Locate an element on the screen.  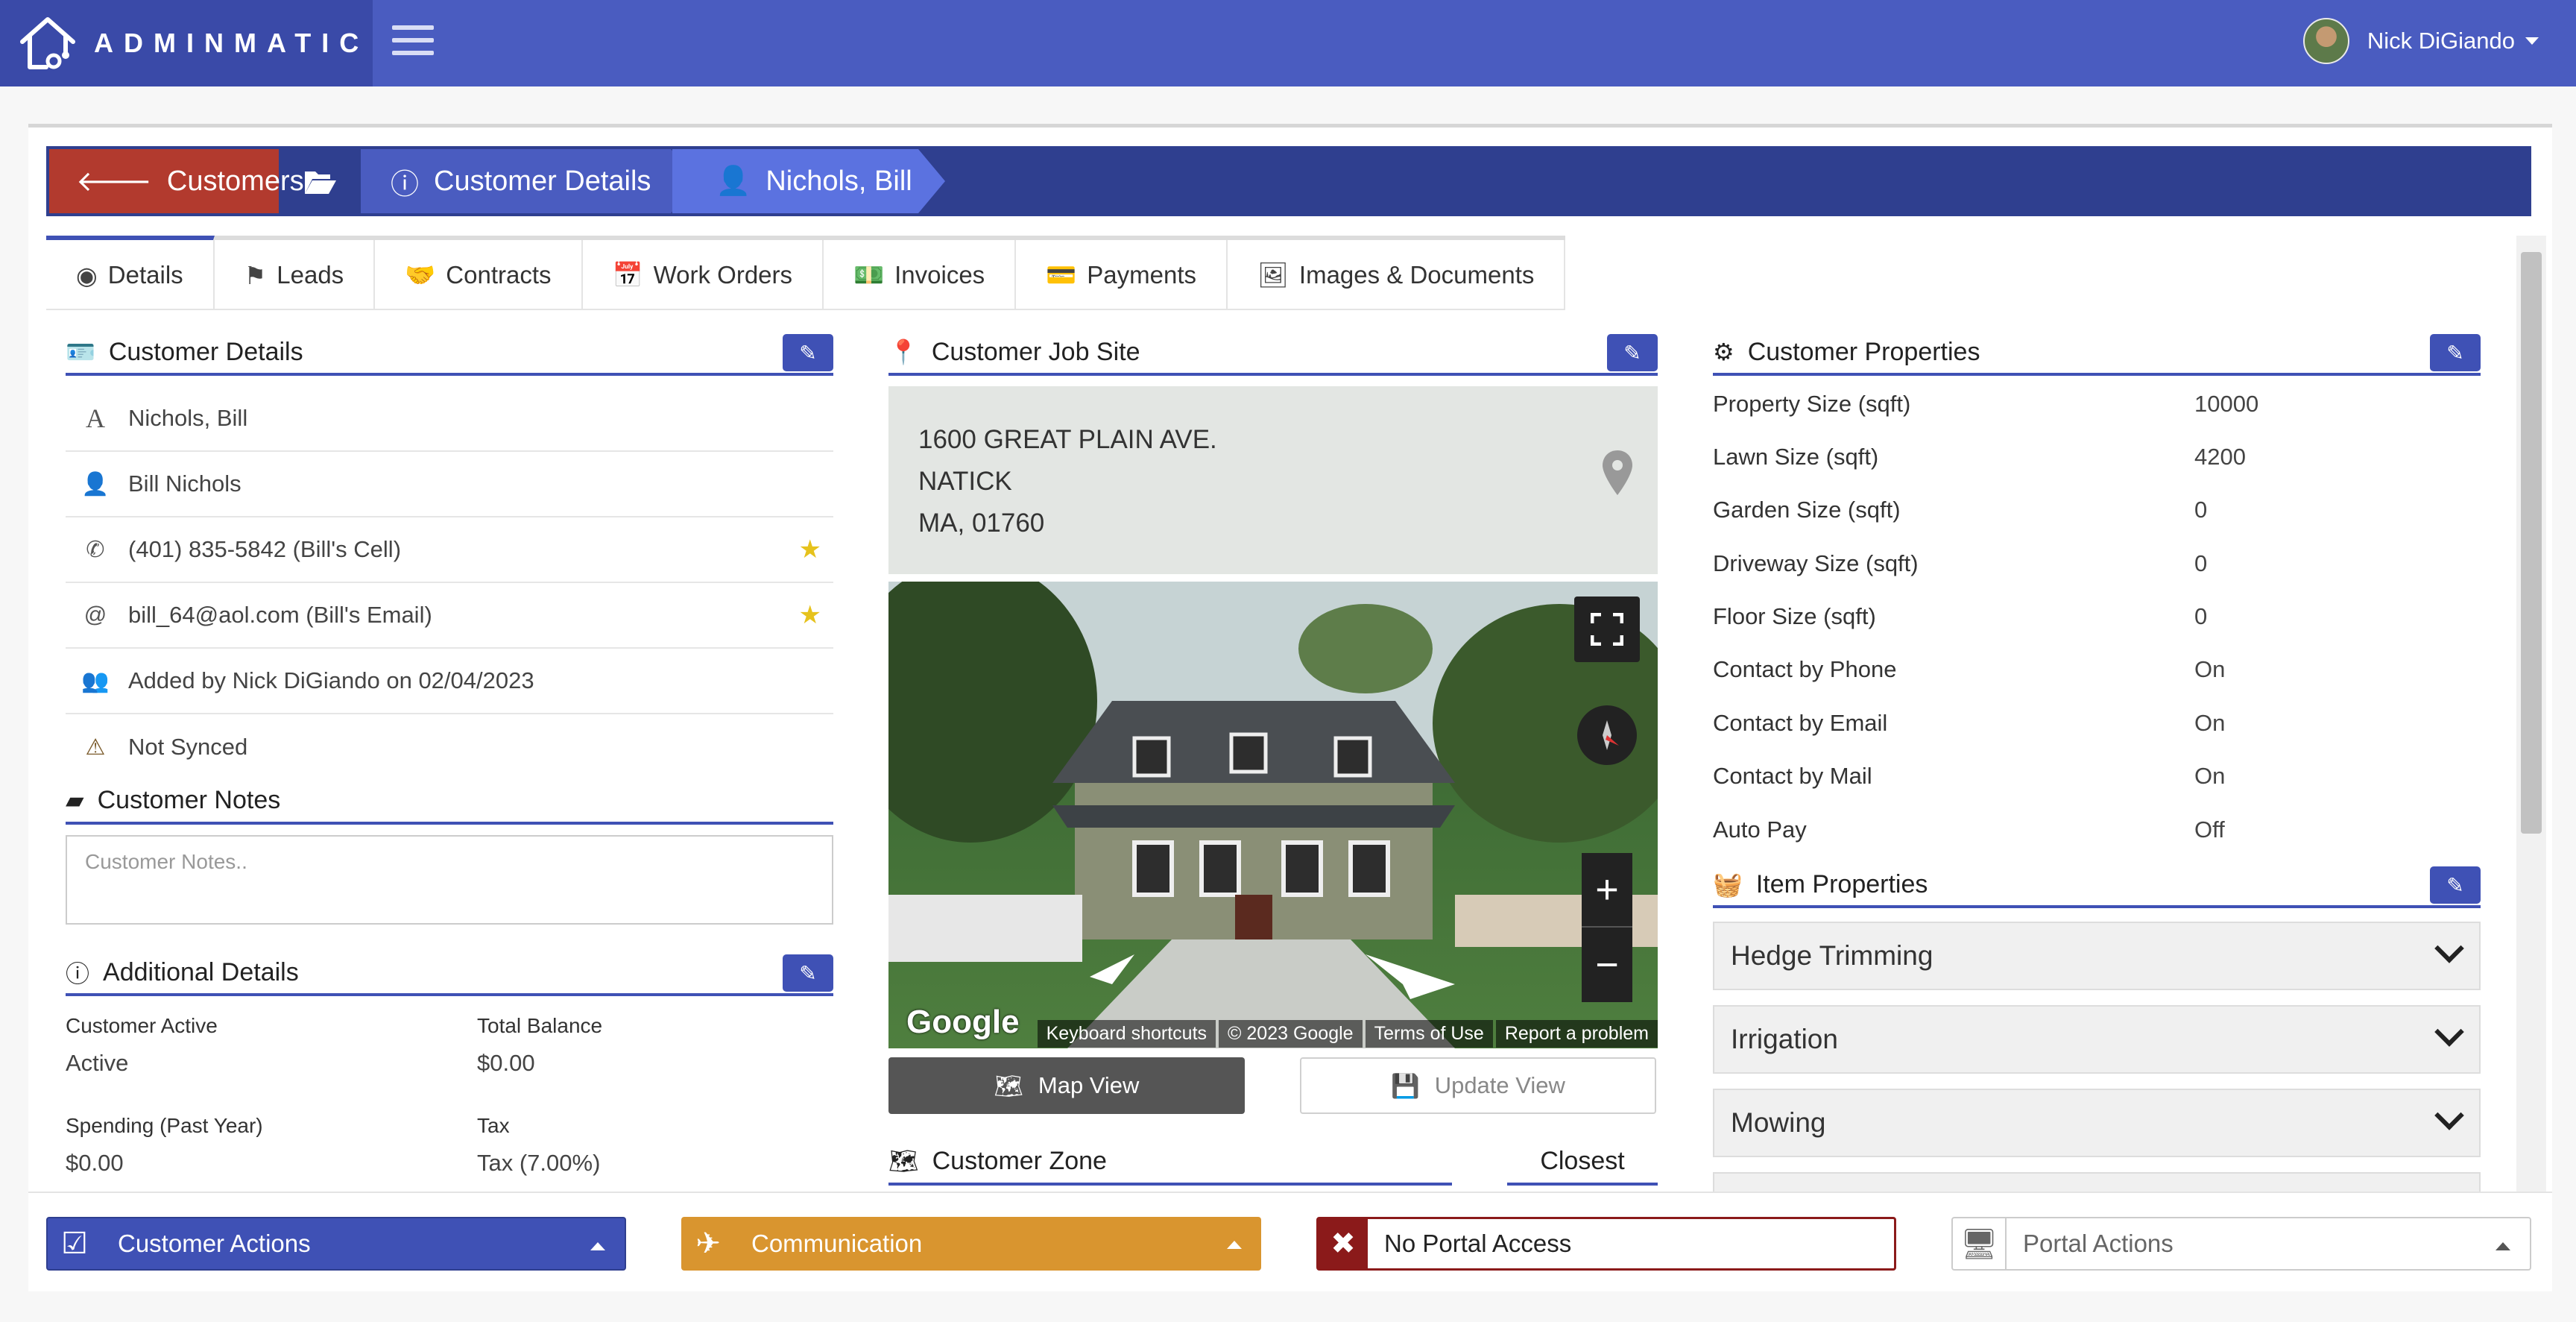
user-plus-icon: 👥 is located at coordinates (95, 680).